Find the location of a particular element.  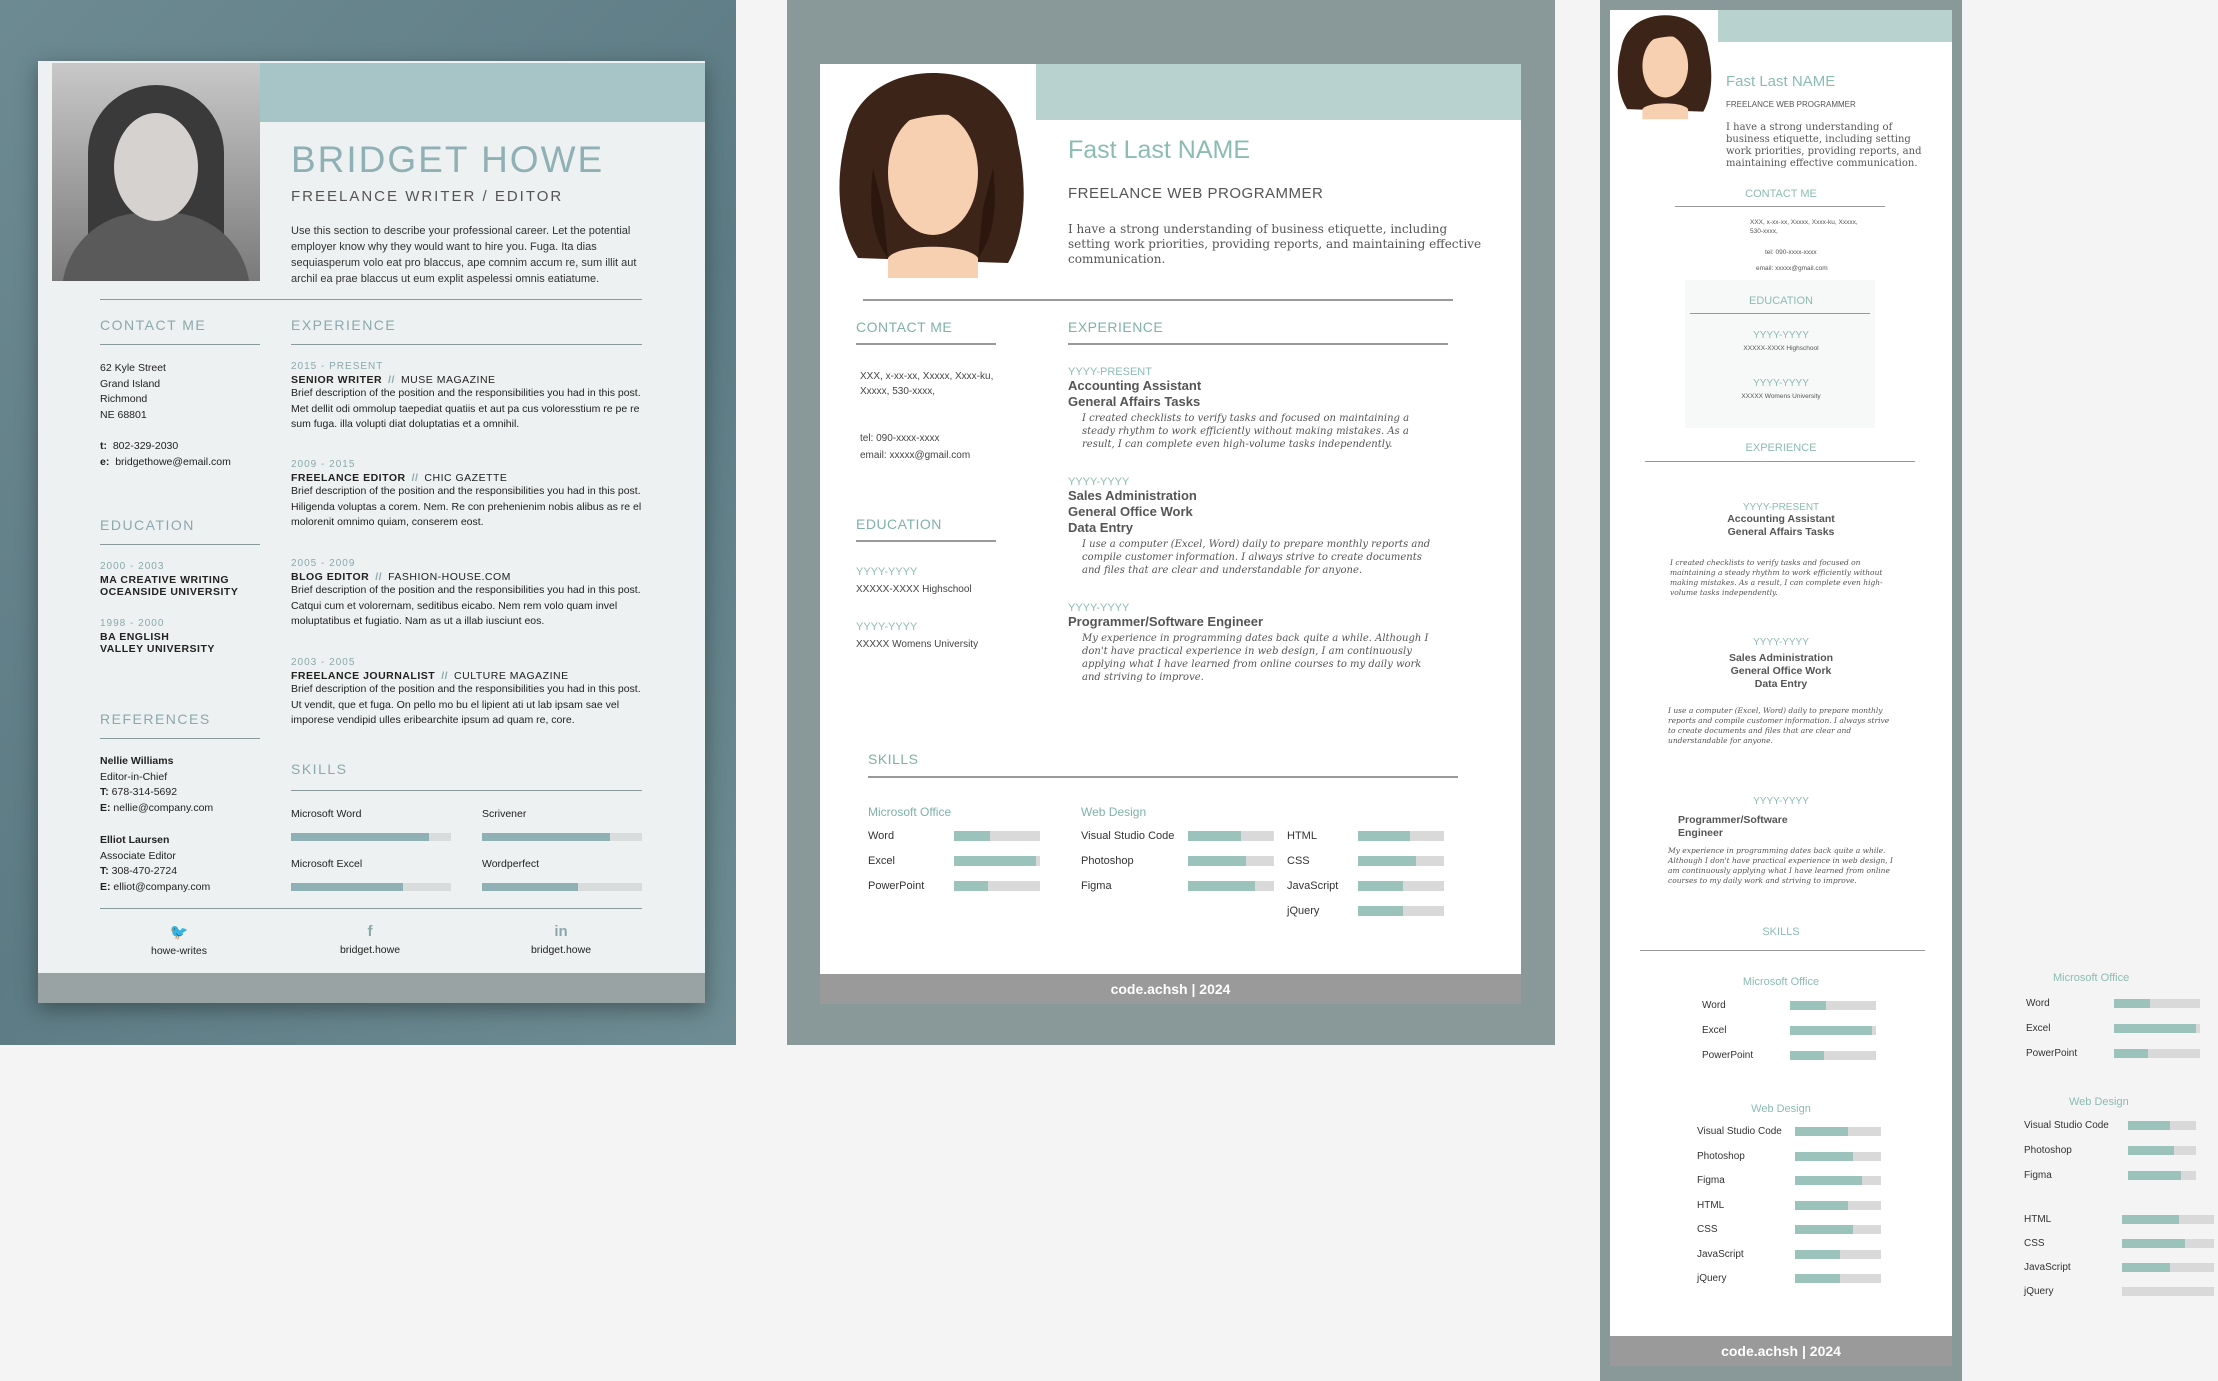

social-linkedin: in bridget.howe is located at coordinates (561, 939).